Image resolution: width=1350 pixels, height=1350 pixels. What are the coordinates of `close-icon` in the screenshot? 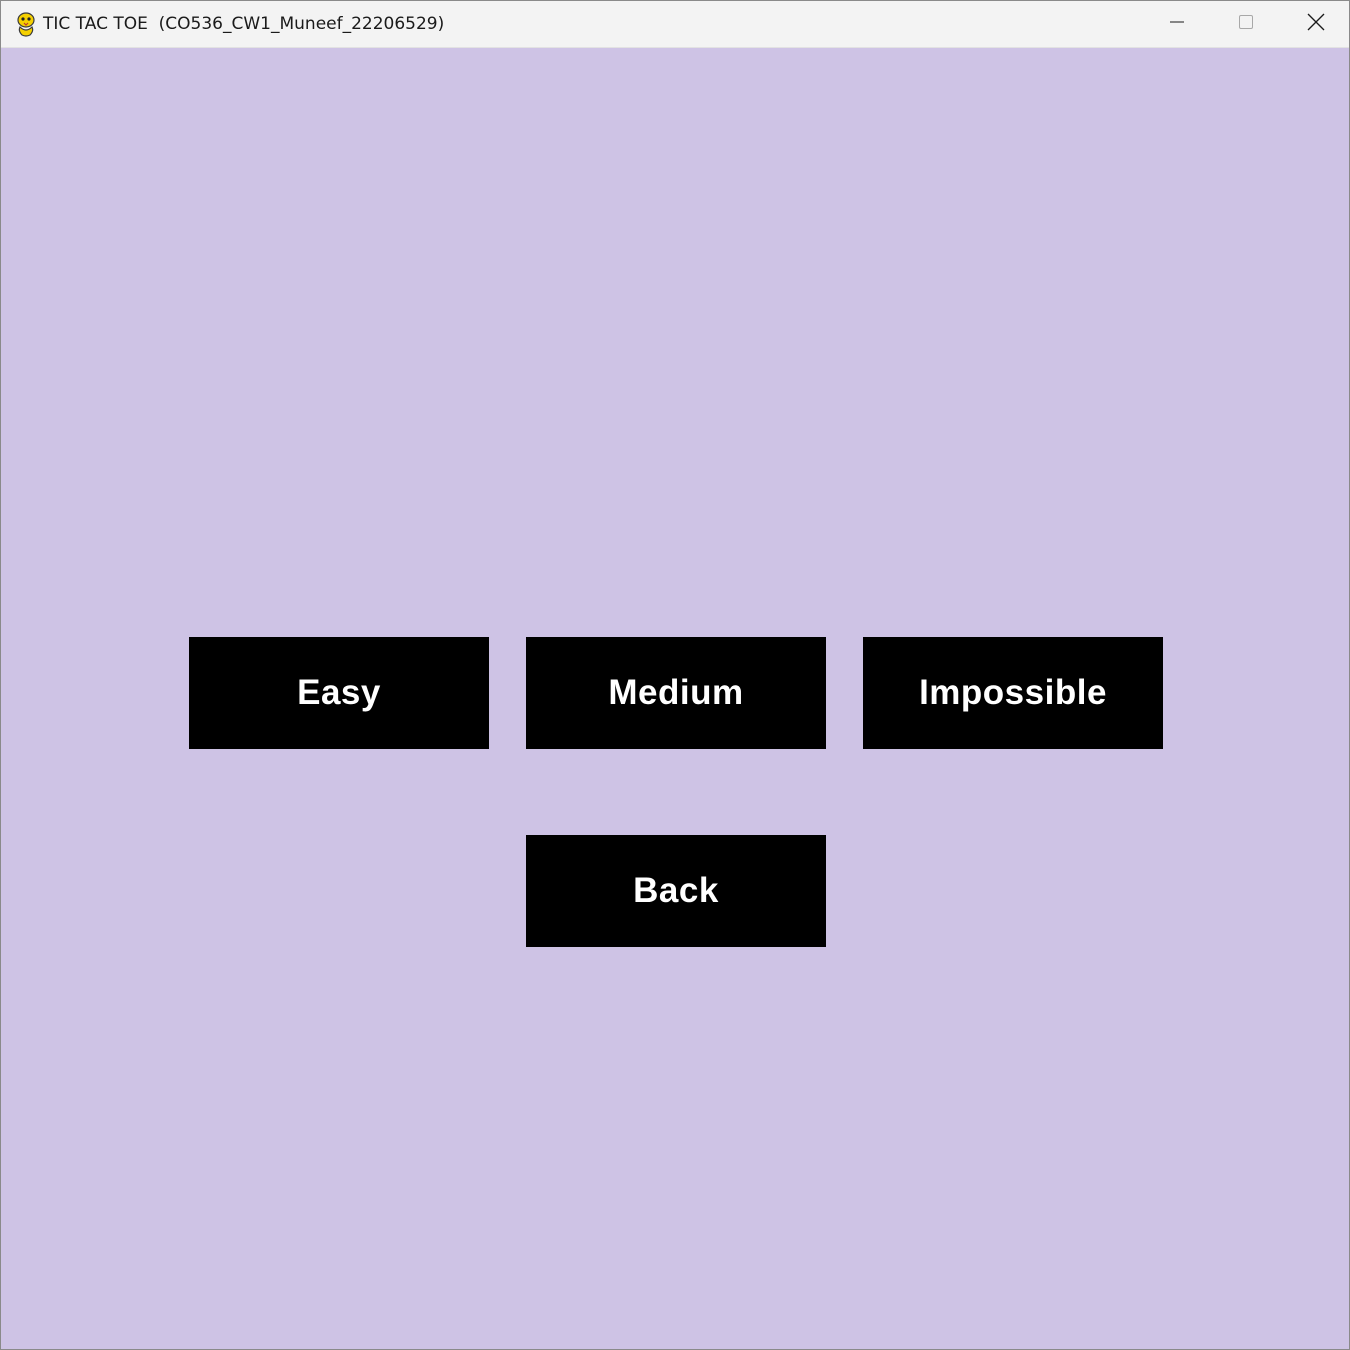 It's located at (1316, 24).